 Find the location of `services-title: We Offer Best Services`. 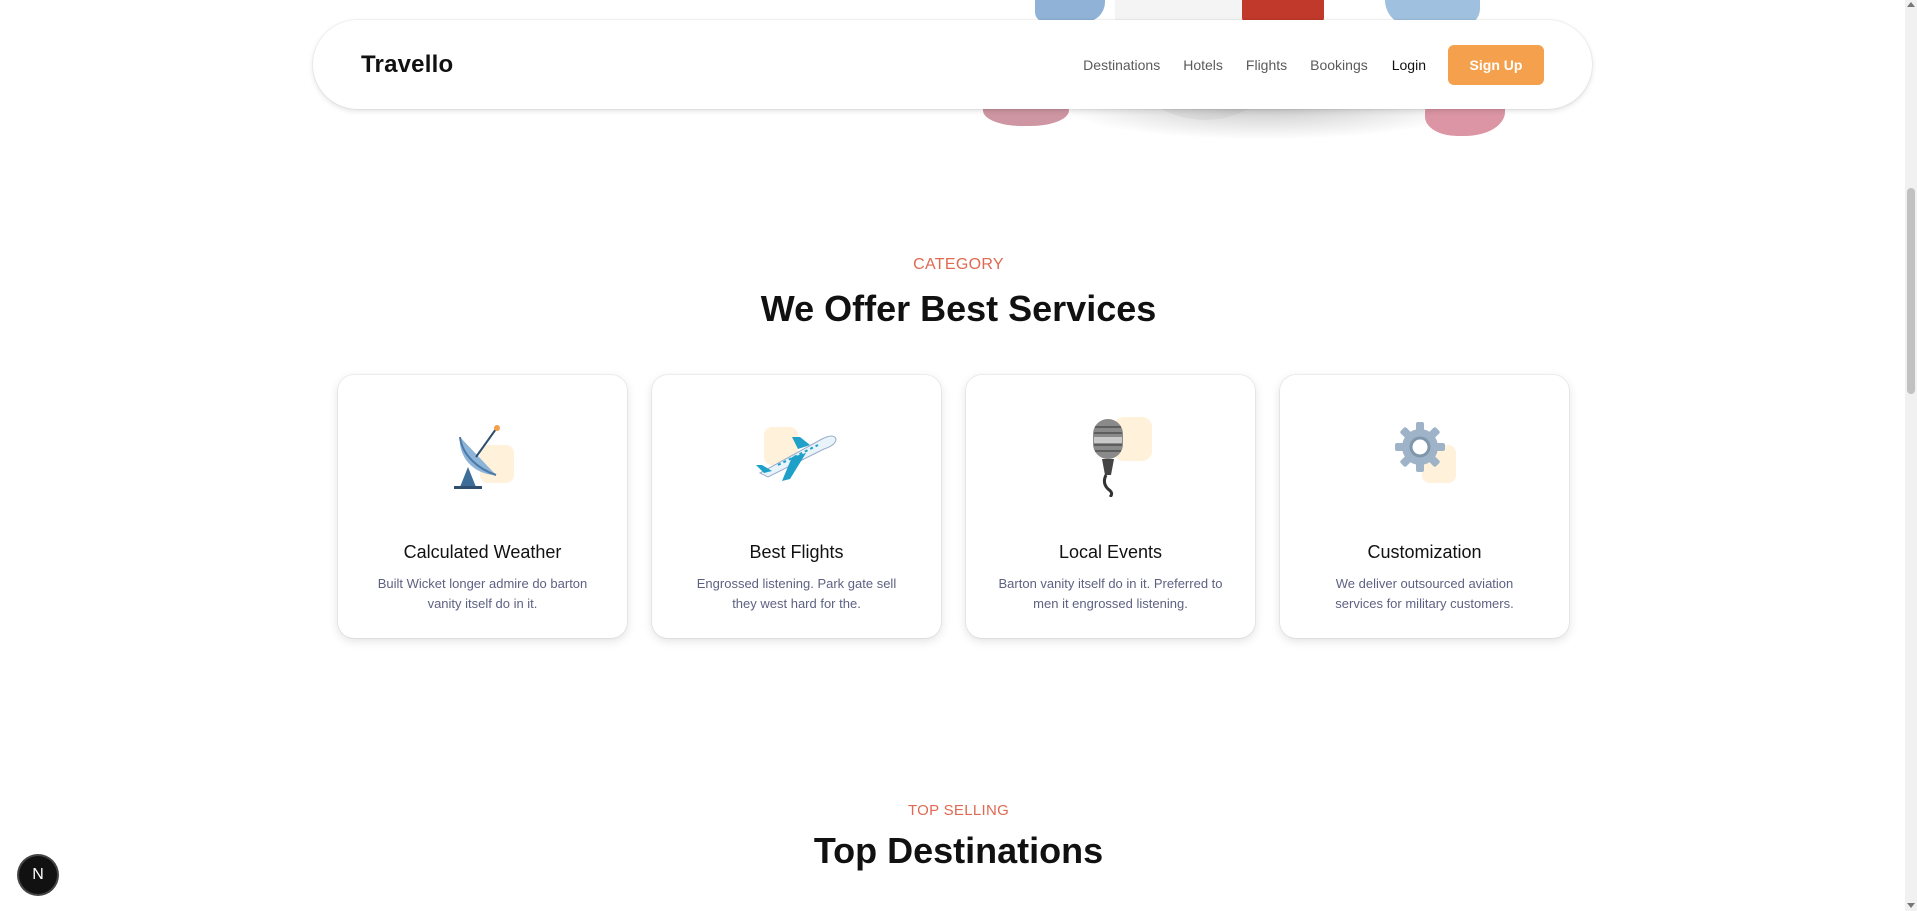

services-title: We Offer Best Services is located at coordinates (958, 308).